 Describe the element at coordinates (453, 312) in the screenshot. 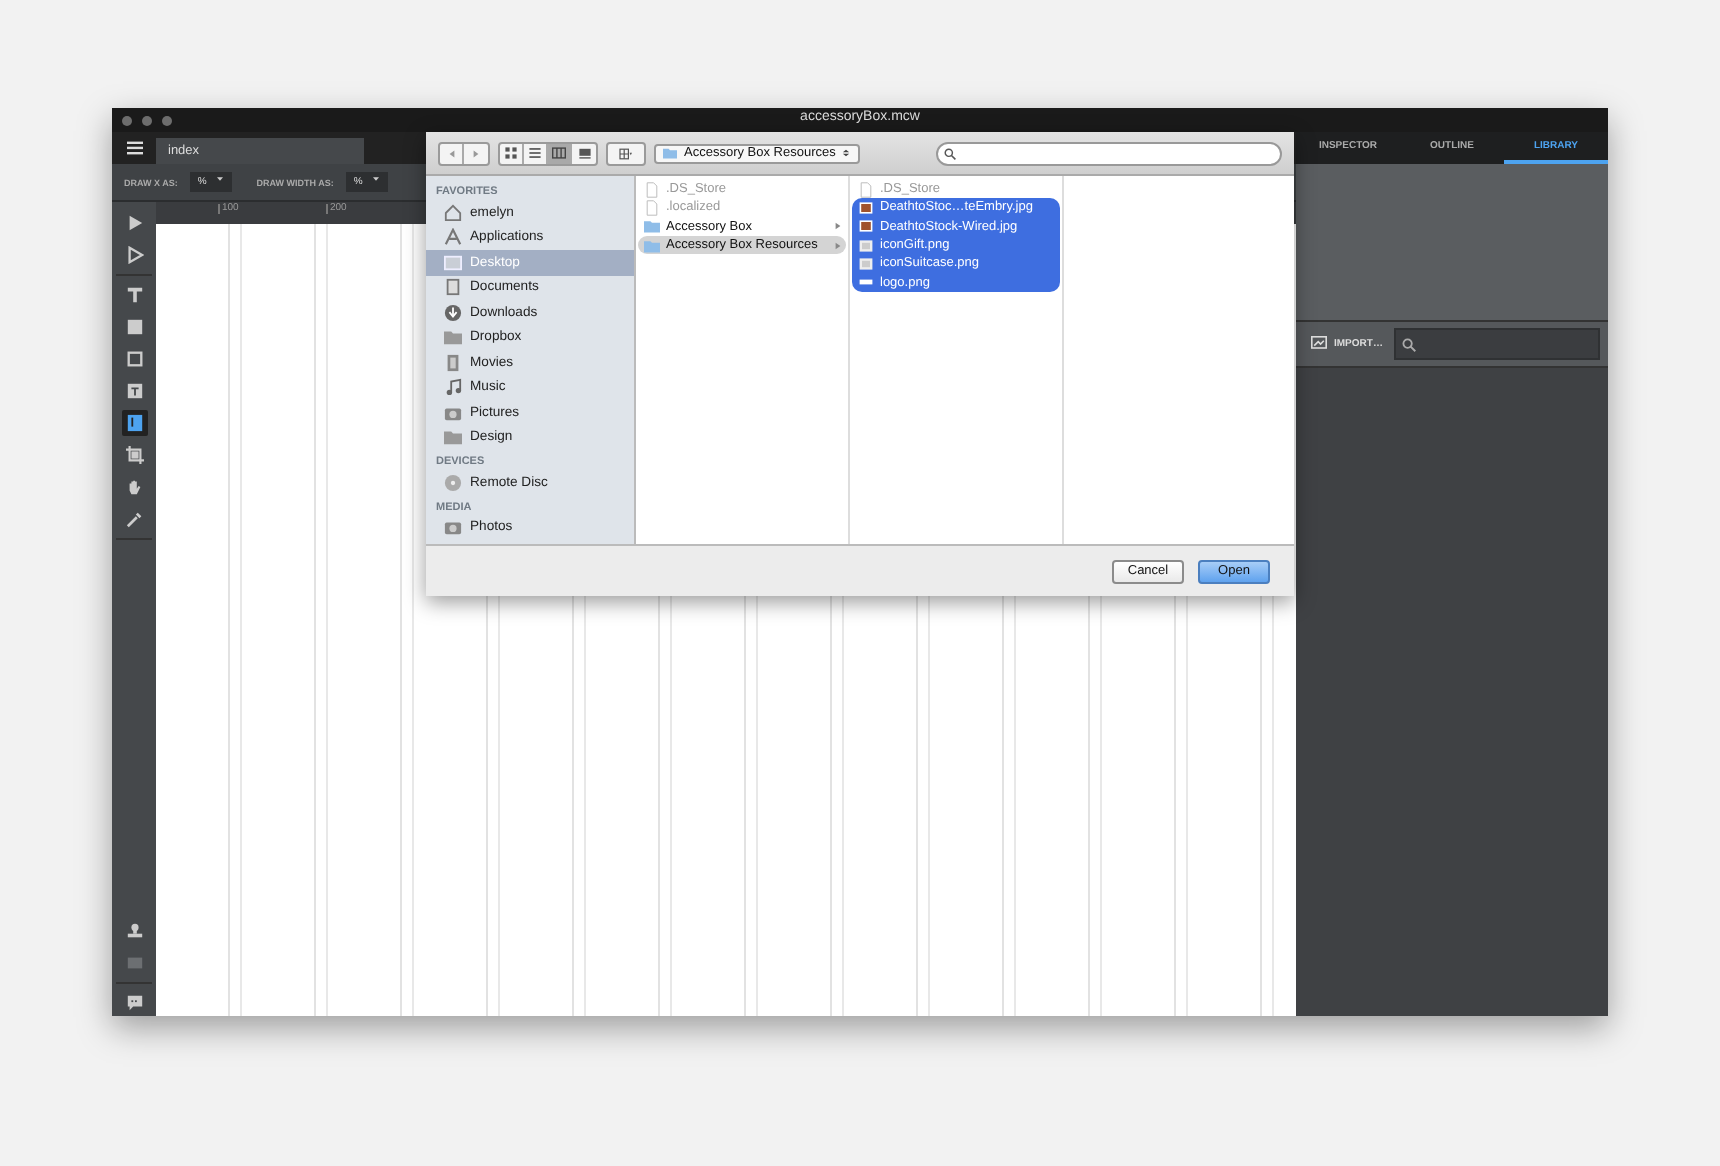

I see `download-icon` at that location.